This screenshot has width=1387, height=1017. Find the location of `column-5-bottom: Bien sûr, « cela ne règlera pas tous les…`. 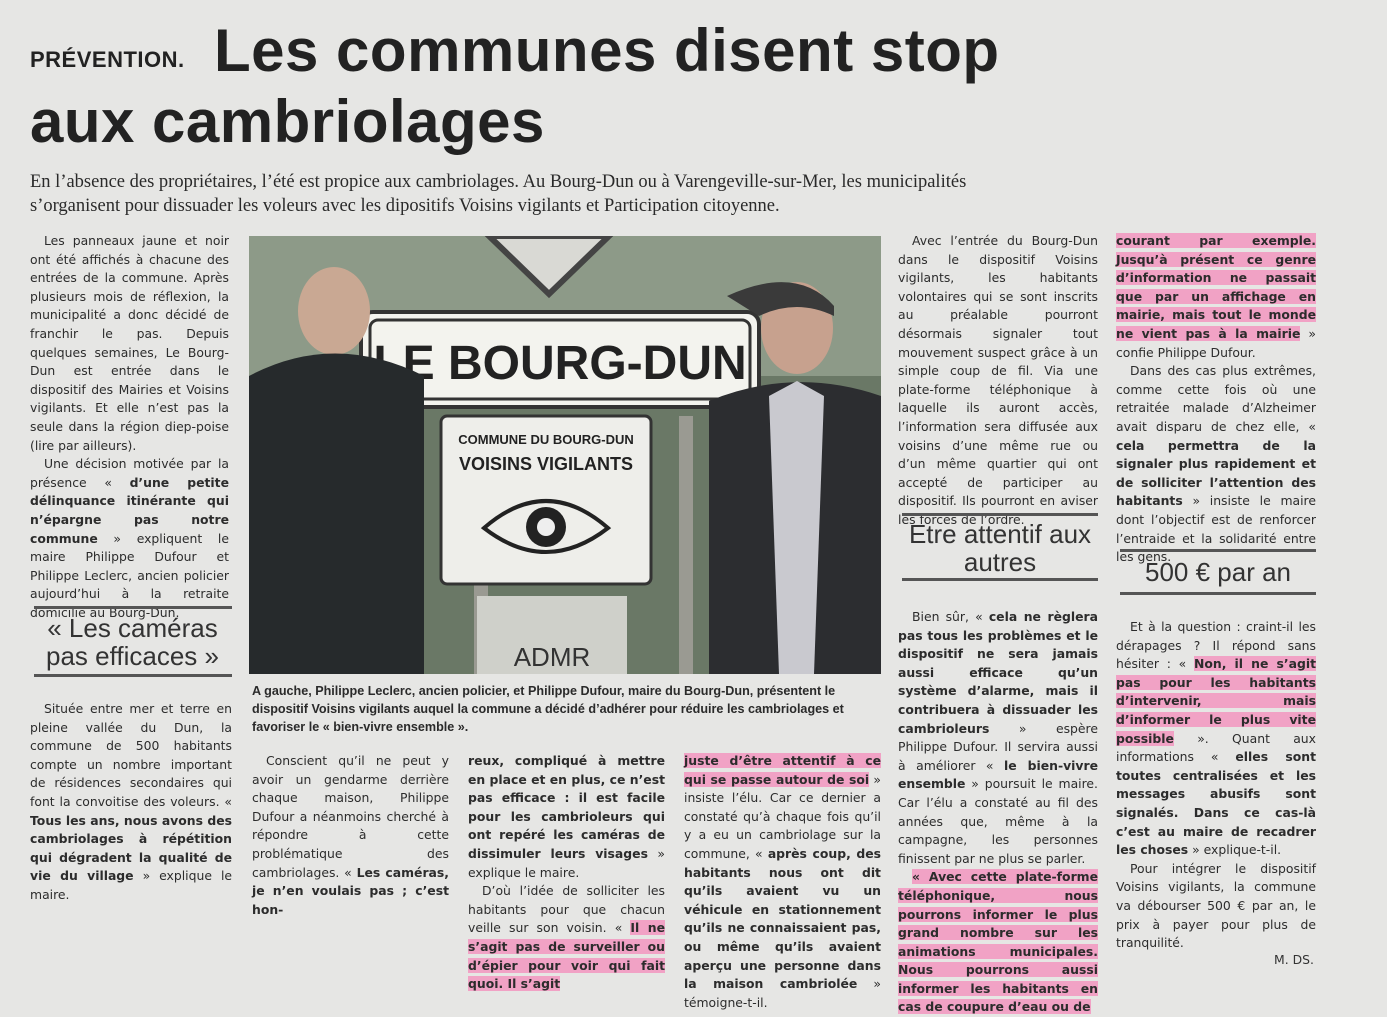

column-5-bottom: Bien sûr, « cela ne règlera pas tous les… is located at coordinates (998, 812).